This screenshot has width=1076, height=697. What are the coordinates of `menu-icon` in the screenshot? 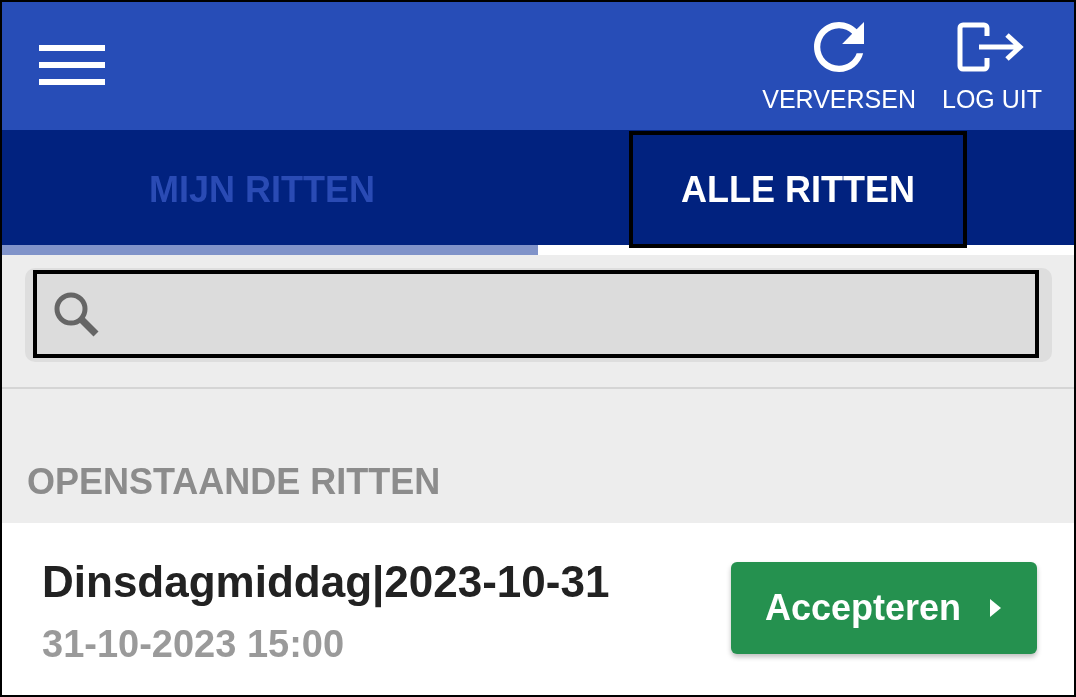 It's located at (72, 65).